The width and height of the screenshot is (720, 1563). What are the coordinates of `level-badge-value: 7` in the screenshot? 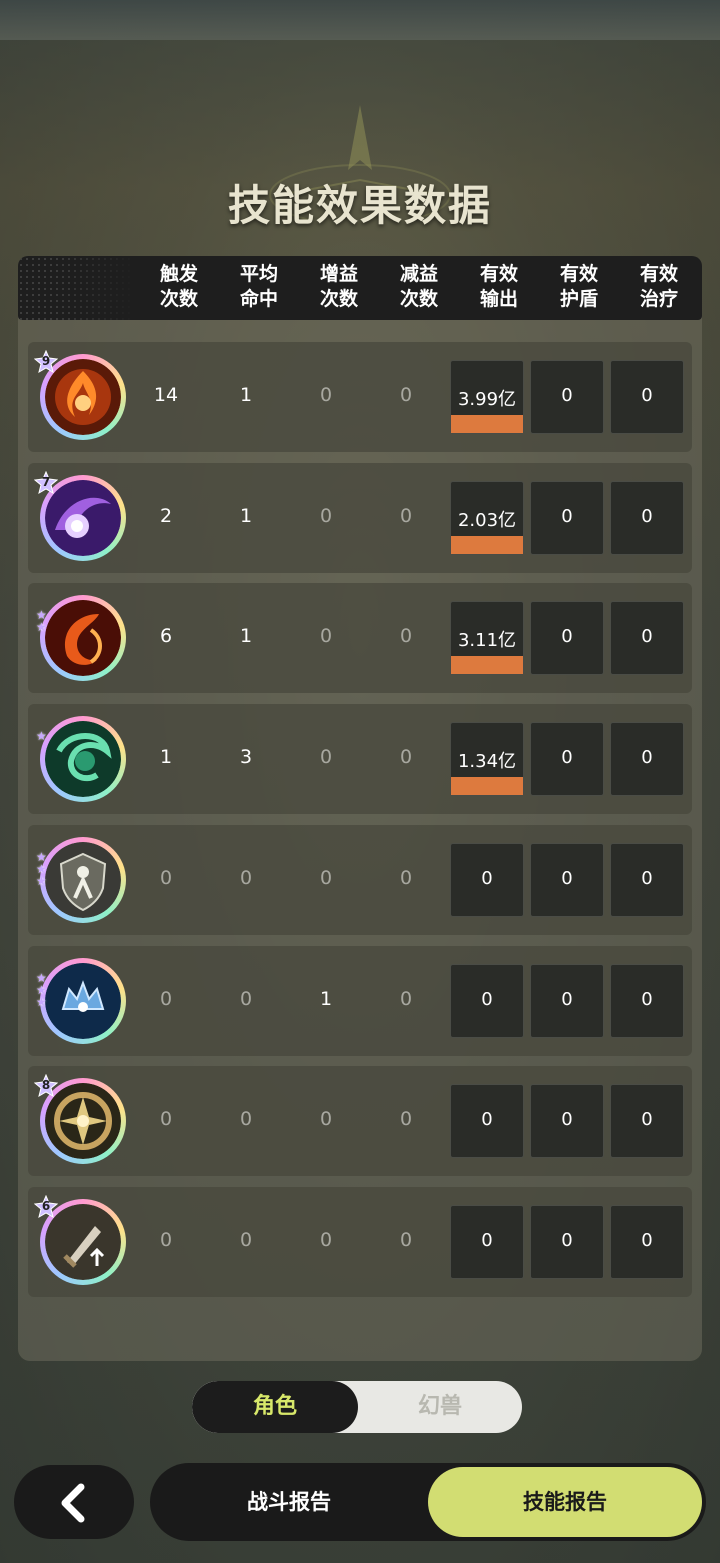 It's located at (46, 482).